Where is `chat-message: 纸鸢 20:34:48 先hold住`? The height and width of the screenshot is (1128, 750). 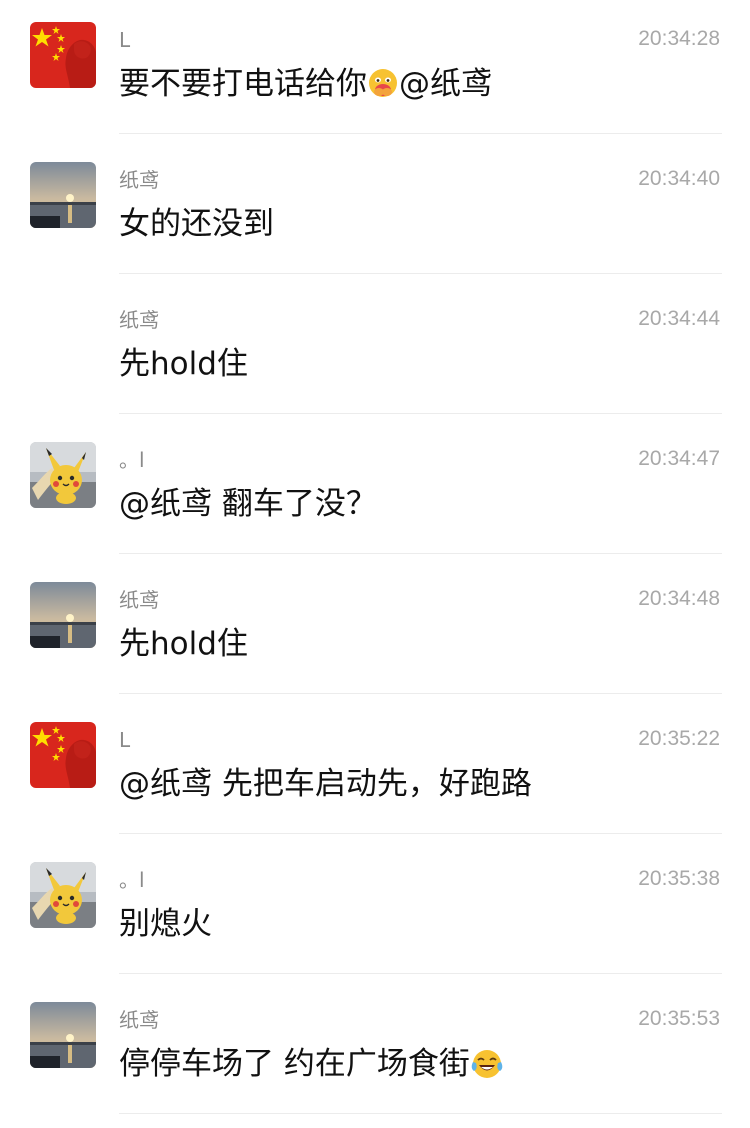
chat-message: 纸鸢 20:34:48 先hold住 is located at coordinates (375, 630).